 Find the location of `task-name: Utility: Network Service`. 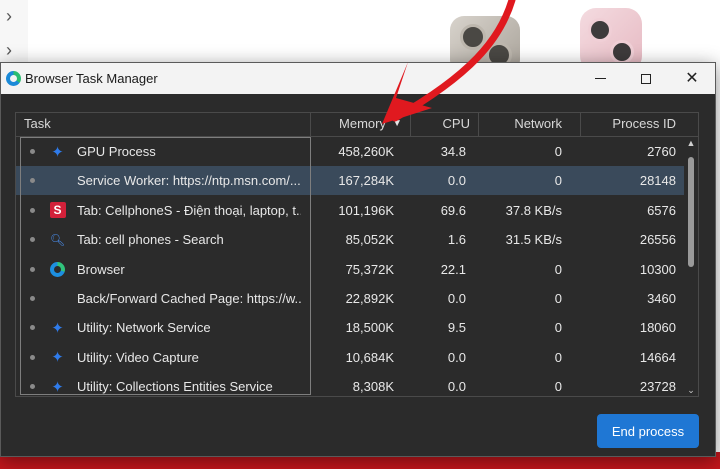

task-name: Utility: Network Service is located at coordinates (144, 328).